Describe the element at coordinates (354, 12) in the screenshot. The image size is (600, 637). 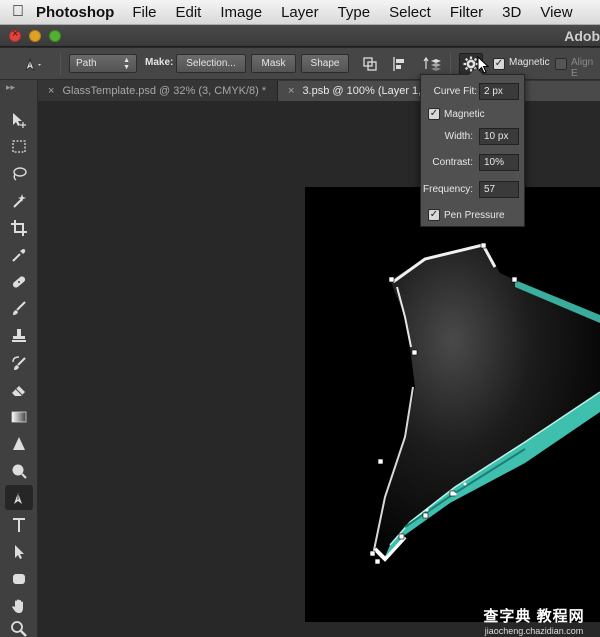
I see `menu-type: Type` at that location.